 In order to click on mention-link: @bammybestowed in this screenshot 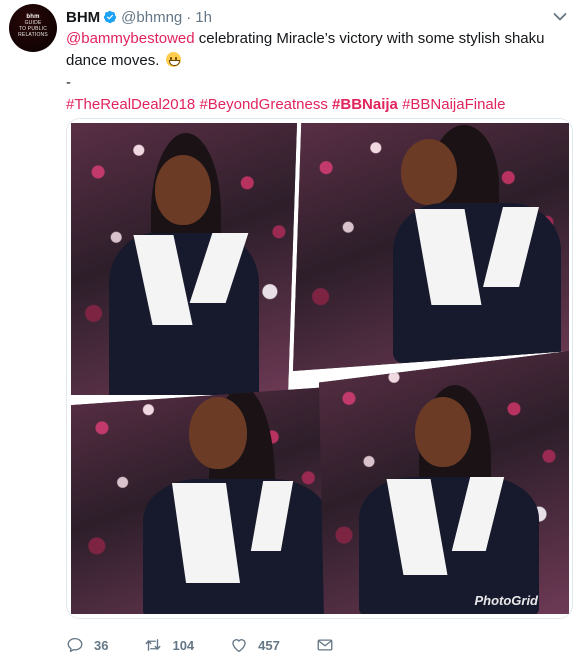, I will do `click(130, 38)`.